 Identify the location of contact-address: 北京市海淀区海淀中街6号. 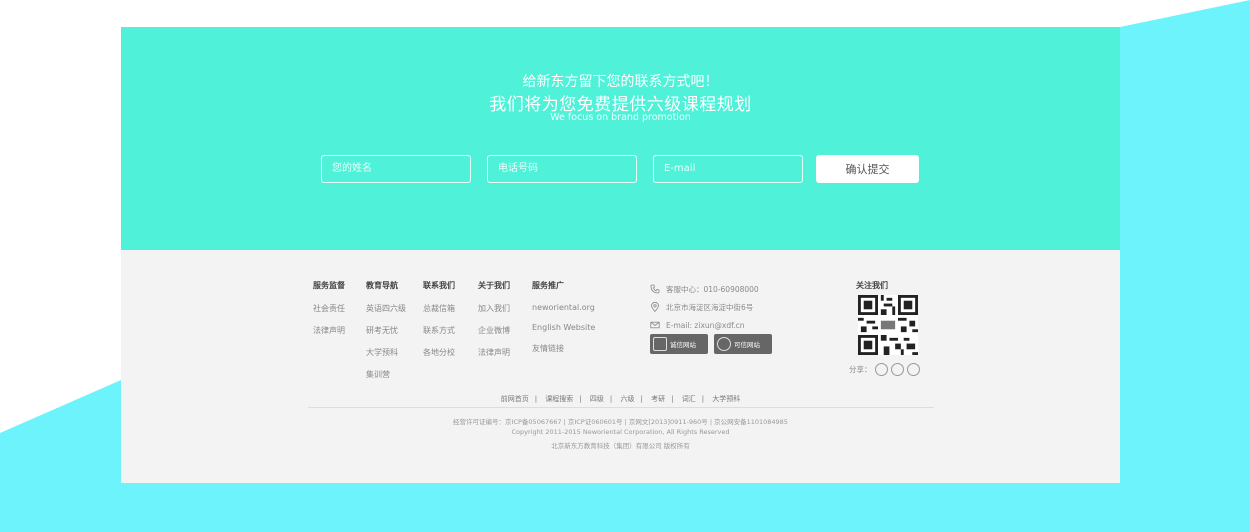
(704, 307).